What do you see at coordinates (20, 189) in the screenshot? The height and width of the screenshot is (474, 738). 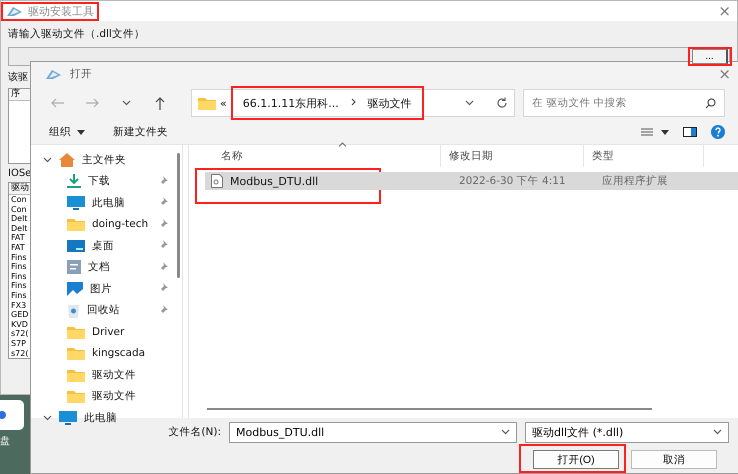 I see `column-header: 驱动` at bounding box center [20, 189].